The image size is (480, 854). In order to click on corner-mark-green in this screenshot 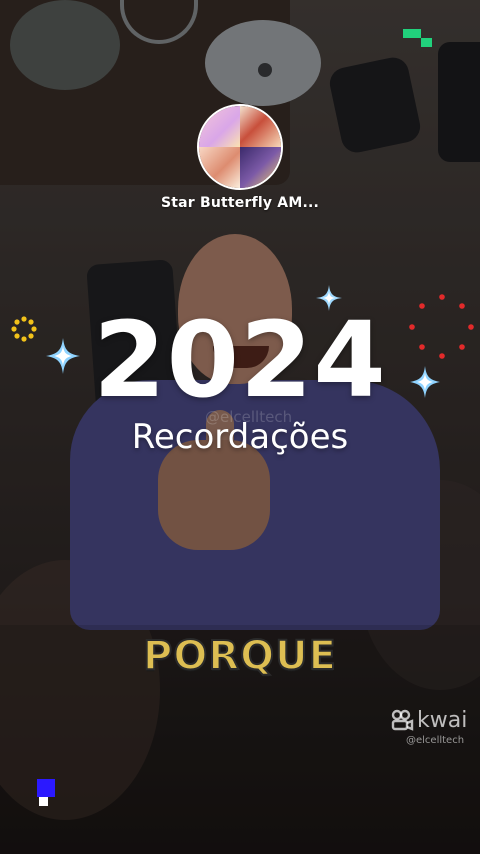, I will do `click(412, 33)`.